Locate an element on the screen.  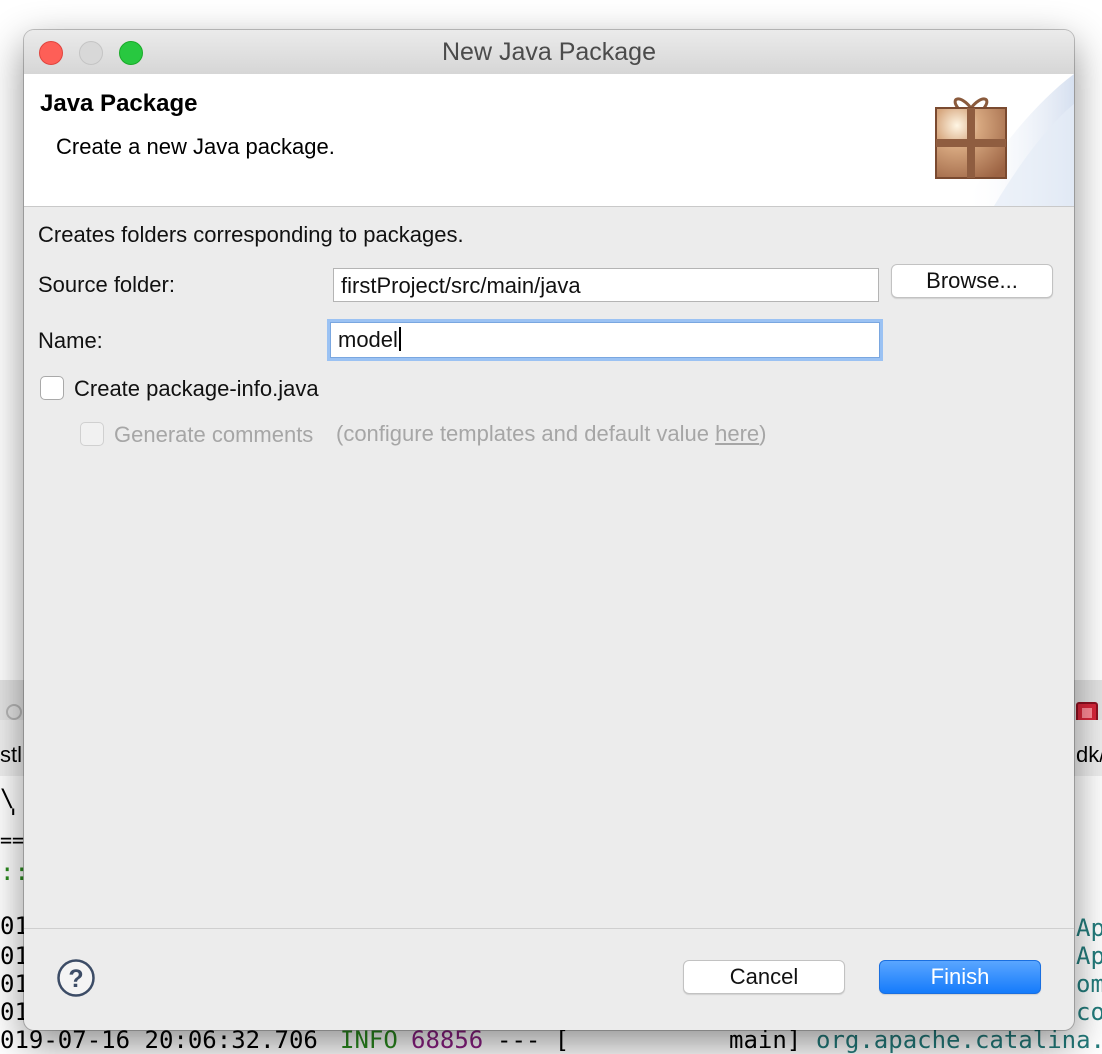
cancel-button: Cancel is located at coordinates (764, 977).